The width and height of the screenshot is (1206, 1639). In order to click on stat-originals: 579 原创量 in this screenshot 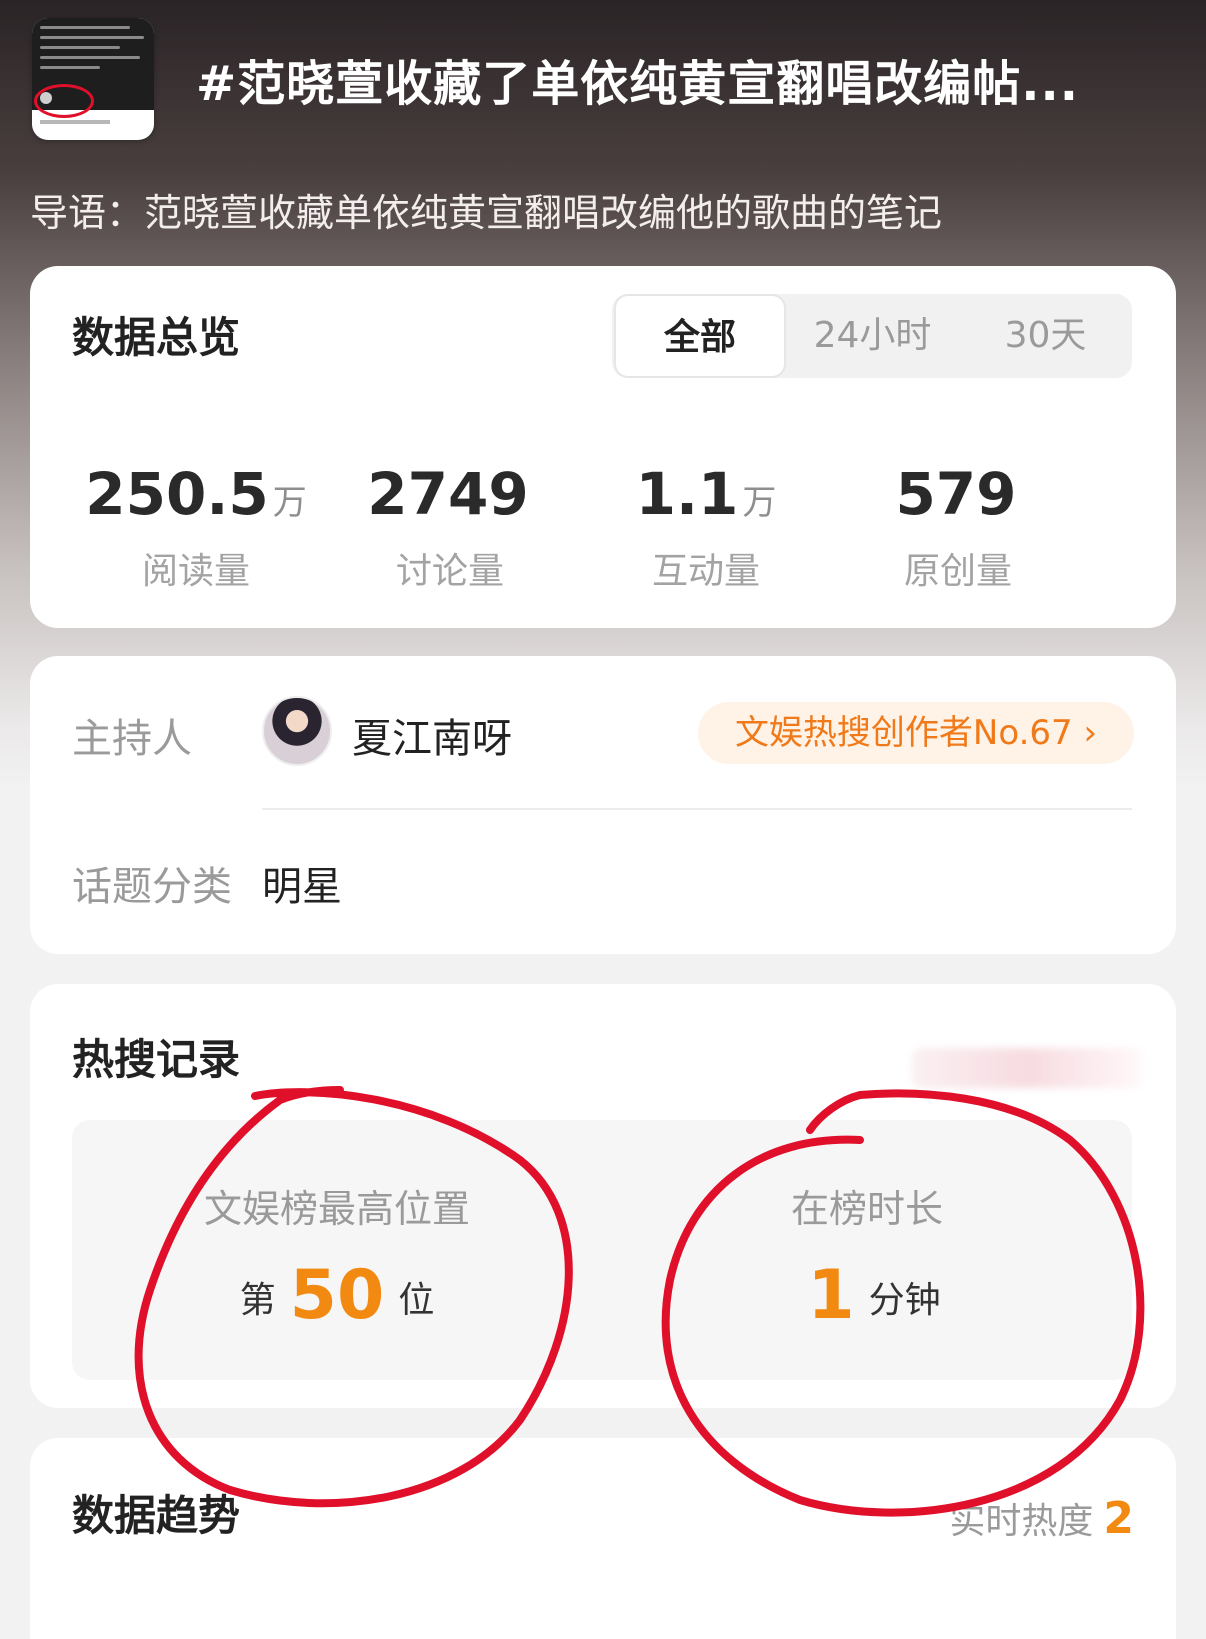, I will do `click(958, 527)`.